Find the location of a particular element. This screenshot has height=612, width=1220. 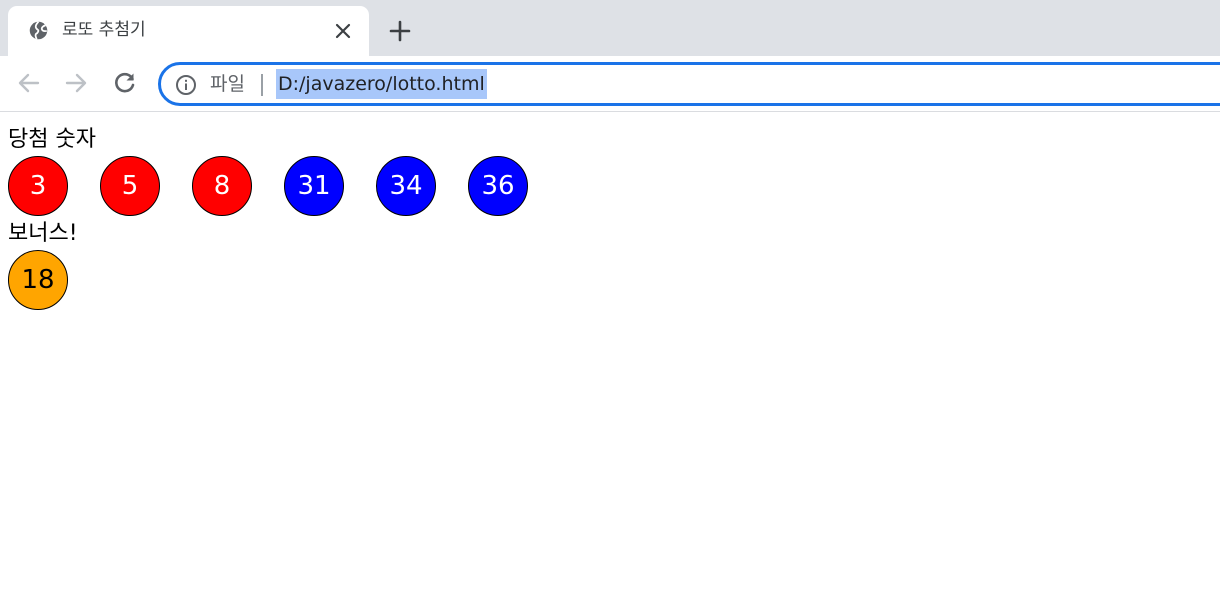

plus-icon is located at coordinates (400, 31).